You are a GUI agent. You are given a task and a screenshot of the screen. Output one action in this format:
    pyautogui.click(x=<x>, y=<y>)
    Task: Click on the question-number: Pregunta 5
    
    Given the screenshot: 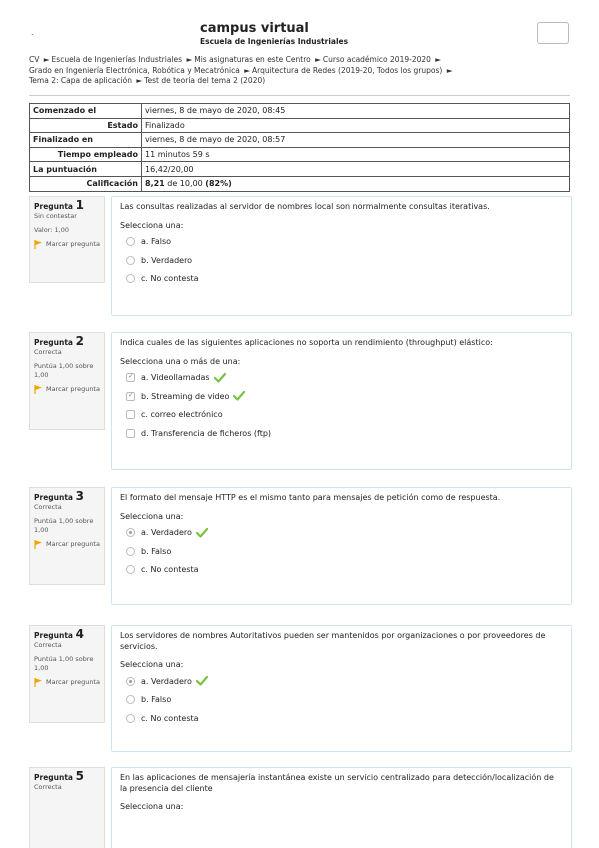 What is the action you would take?
    pyautogui.click(x=59, y=776)
    